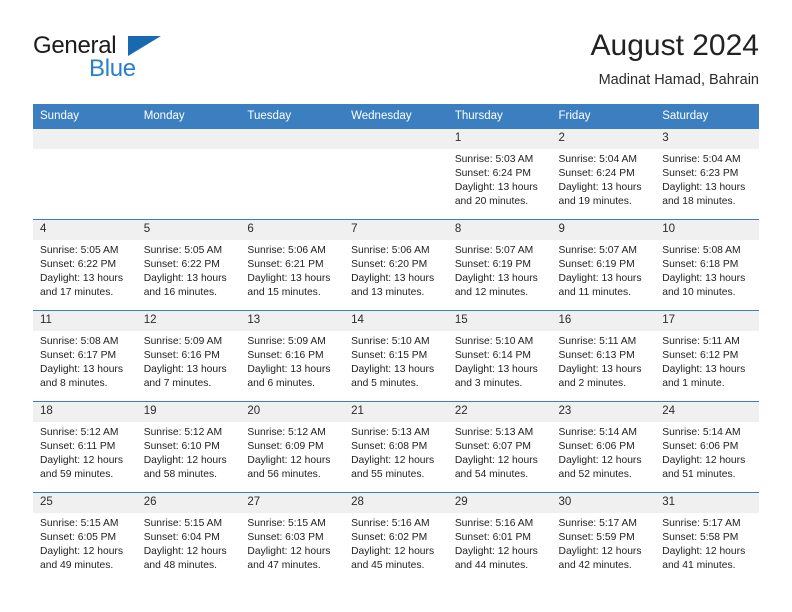 The height and width of the screenshot is (612, 792). What do you see at coordinates (700, 538) in the screenshot?
I see `sunset-time: Sunset: 5:58 PM` at bounding box center [700, 538].